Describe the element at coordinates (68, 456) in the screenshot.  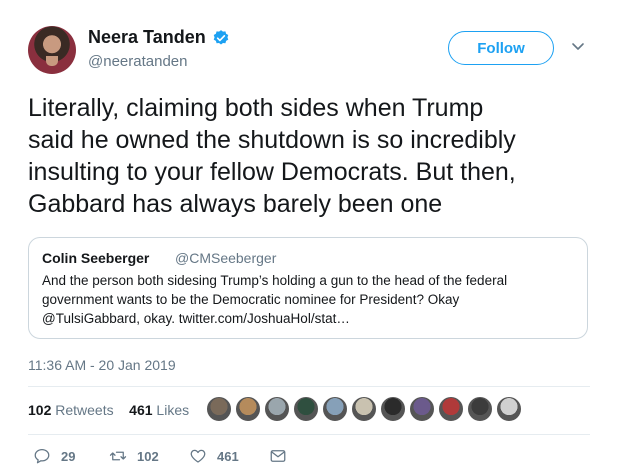
I see `reply-count: 29` at that location.